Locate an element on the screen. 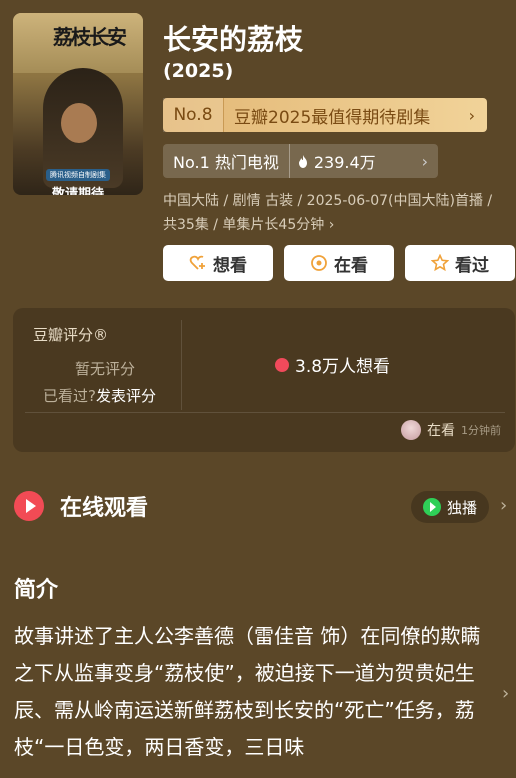  want-count-text: 3.8万人想看 is located at coordinates (343, 367).